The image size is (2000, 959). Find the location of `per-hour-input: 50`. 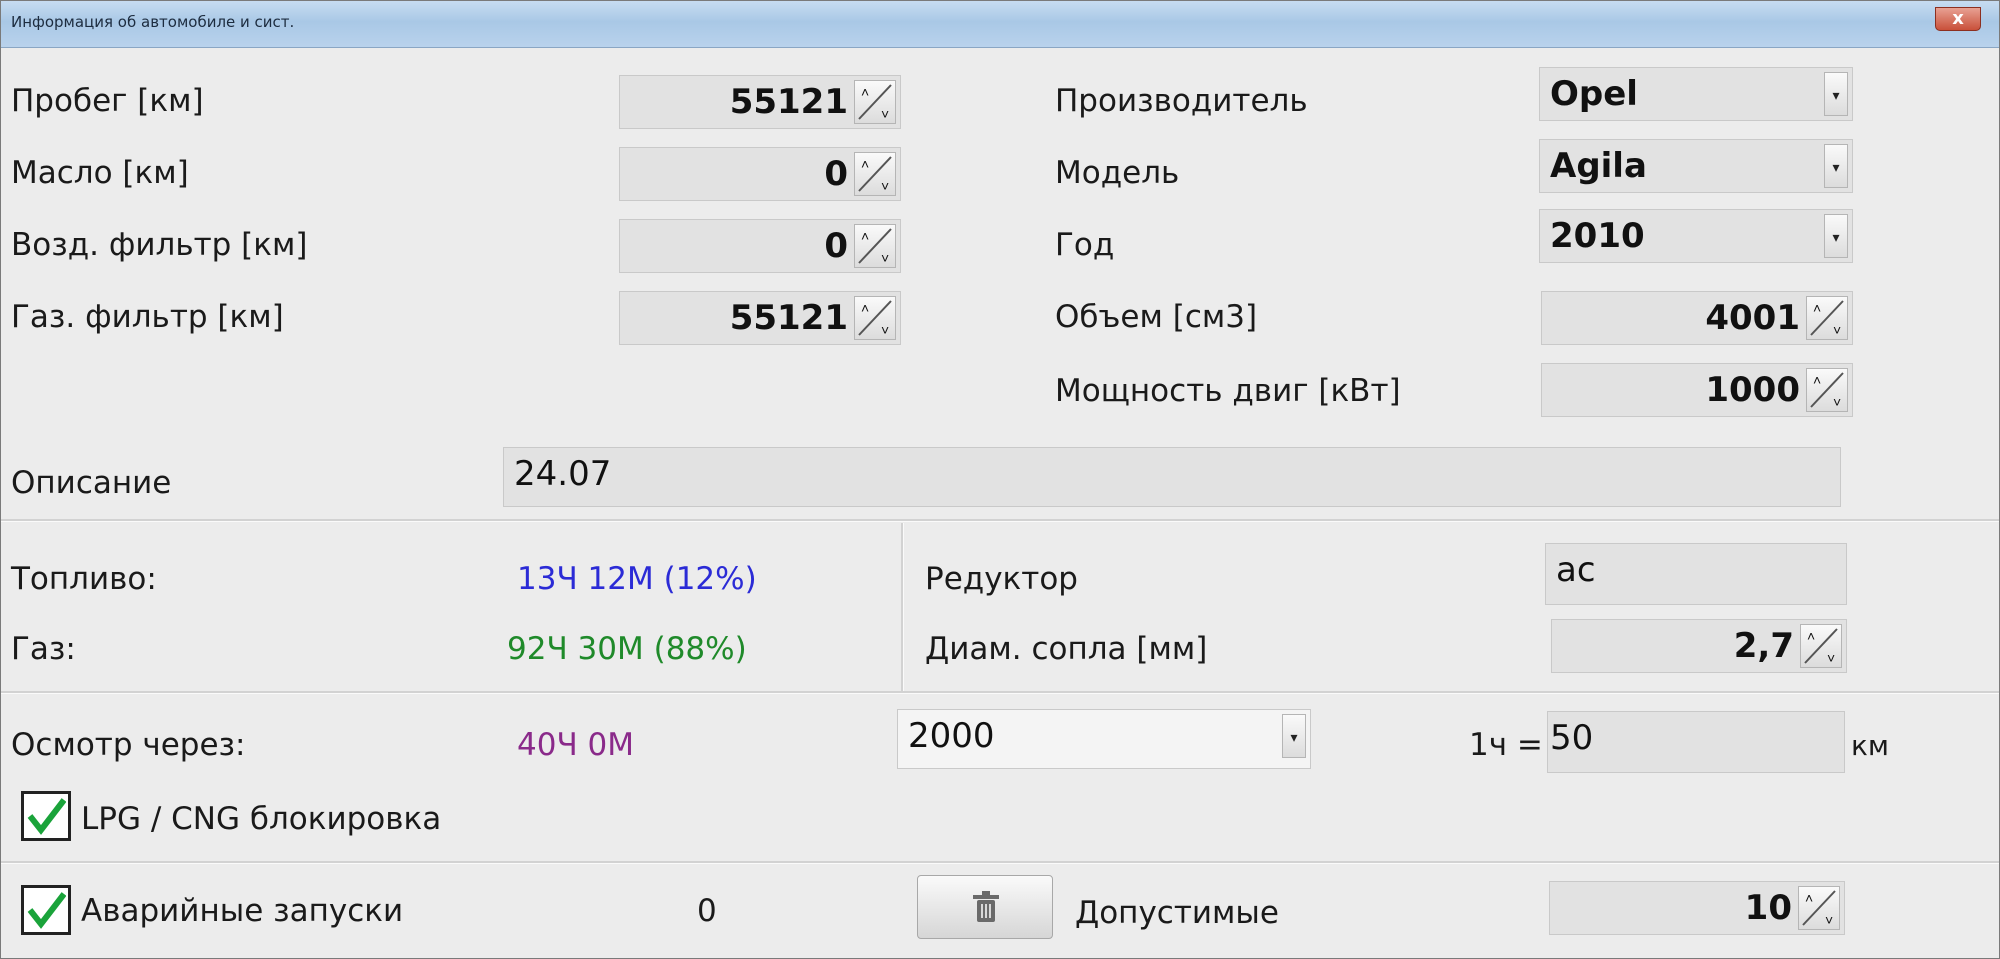

per-hour-input: 50 is located at coordinates (1696, 742).